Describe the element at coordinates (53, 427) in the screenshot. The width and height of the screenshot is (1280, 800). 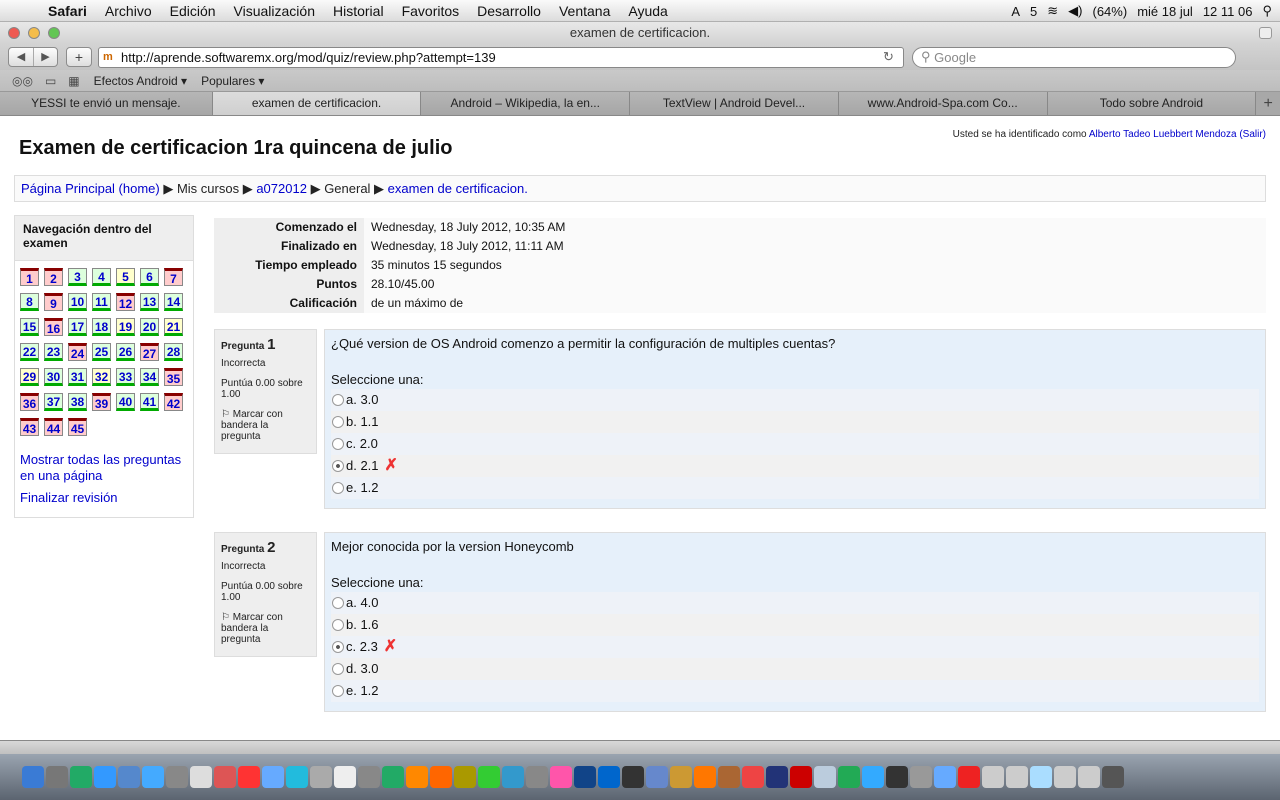
I see `quiz-nav-button: 44` at that location.